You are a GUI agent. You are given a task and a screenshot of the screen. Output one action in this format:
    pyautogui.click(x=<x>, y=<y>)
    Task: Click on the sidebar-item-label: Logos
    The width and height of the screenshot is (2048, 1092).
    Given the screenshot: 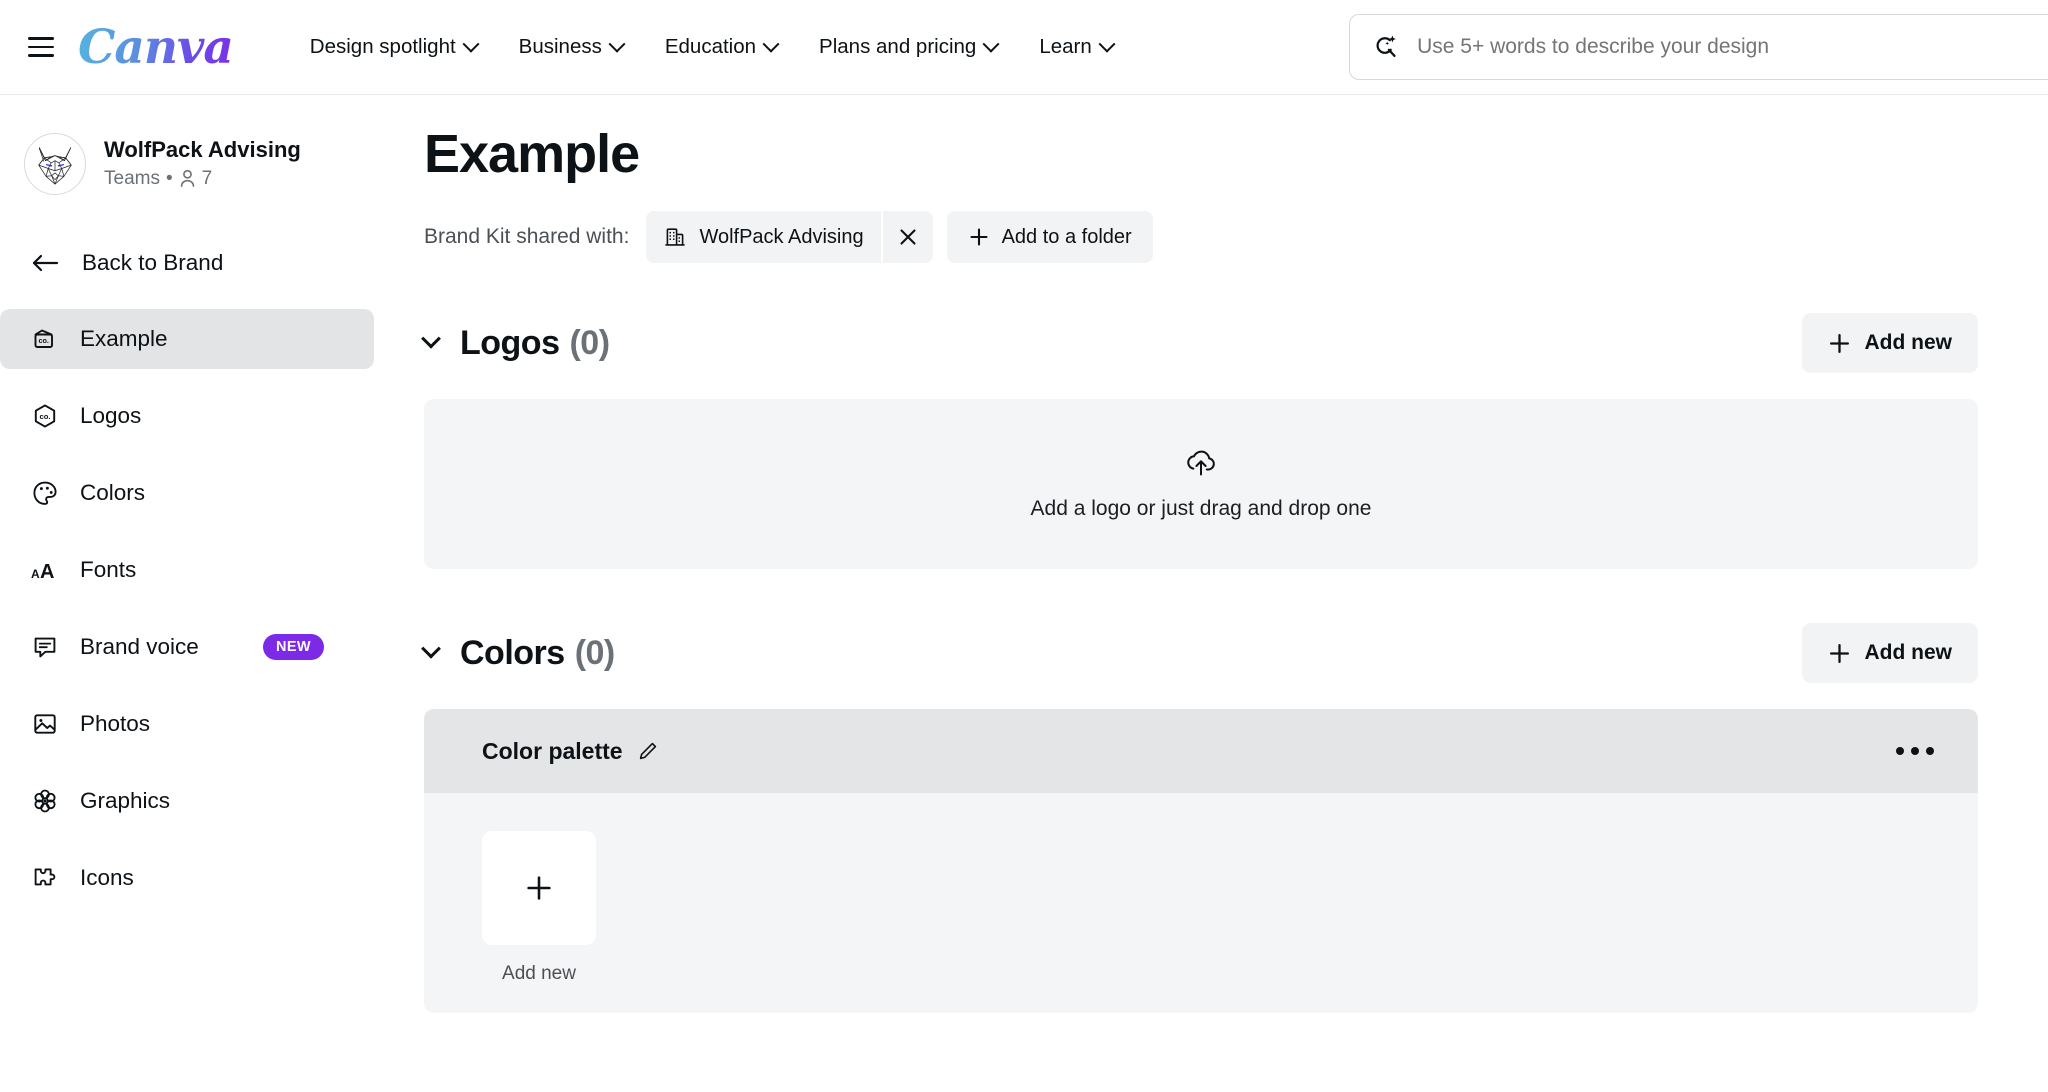 What is the action you would take?
    pyautogui.click(x=111, y=415)
    